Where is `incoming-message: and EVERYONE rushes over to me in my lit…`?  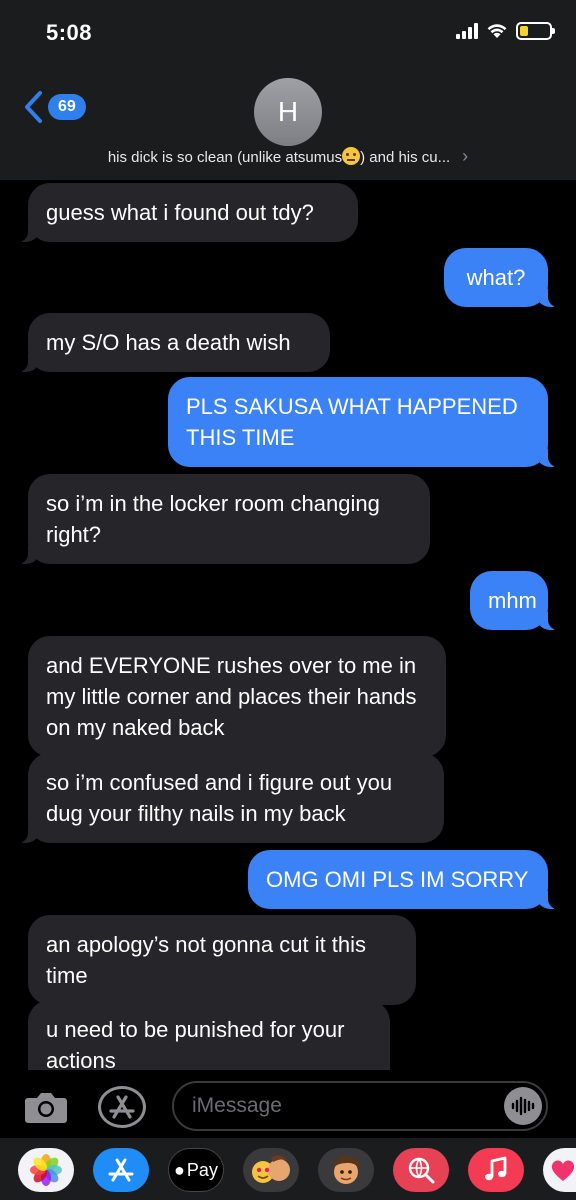 incoming-message: and EVERYONE rushes over to me in my lit… is located at coordinates (237, 696).